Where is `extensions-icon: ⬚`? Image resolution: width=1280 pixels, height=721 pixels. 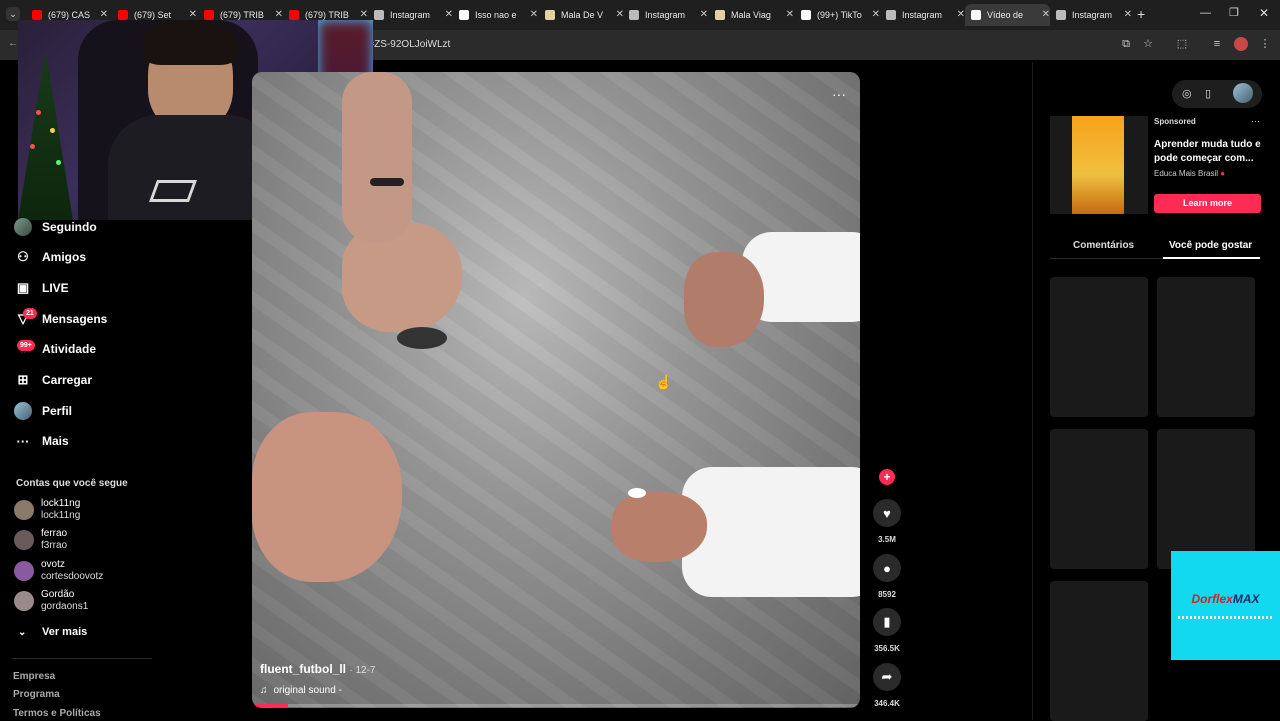
extensions-icon: ⬚ is located at coordinates (1182, 44).